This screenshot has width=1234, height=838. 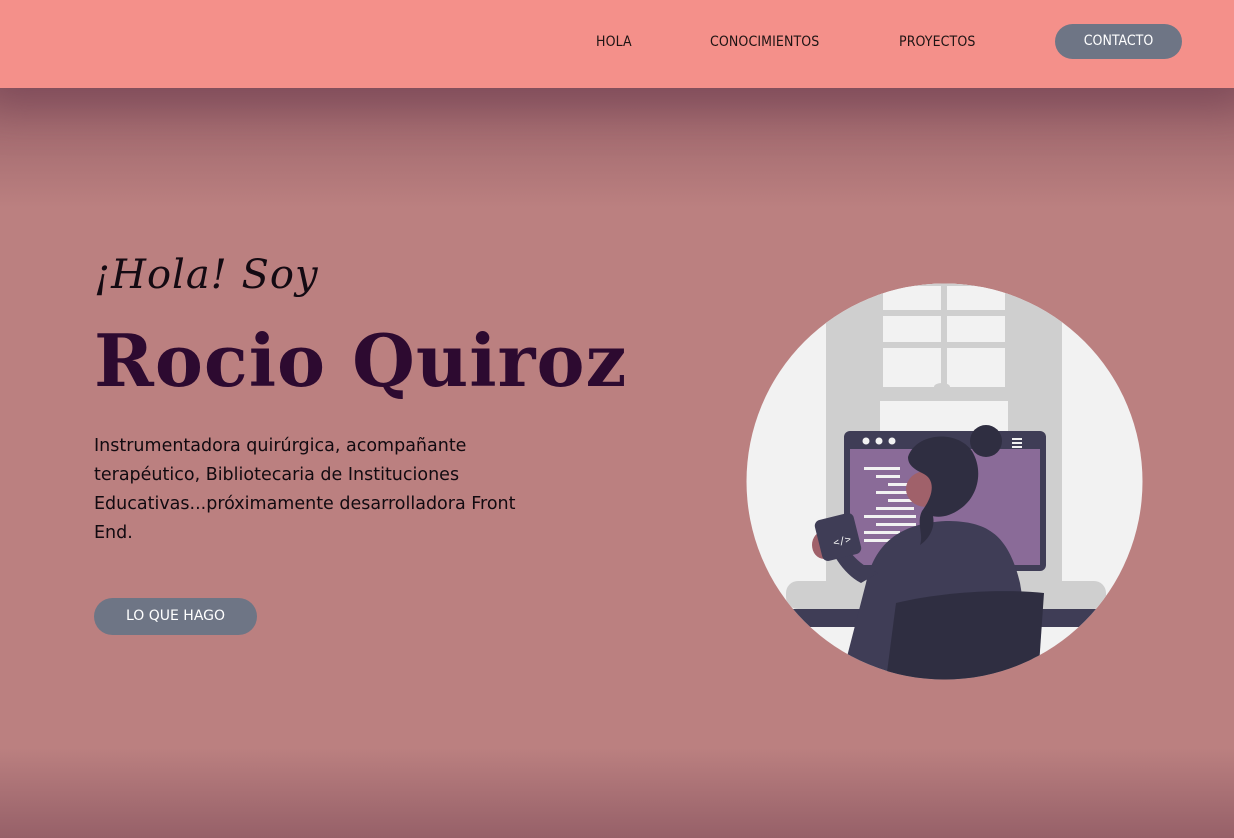 I want to click on lo-que-hago-button: LO QUE HAGO, so click(x=175, y=616).